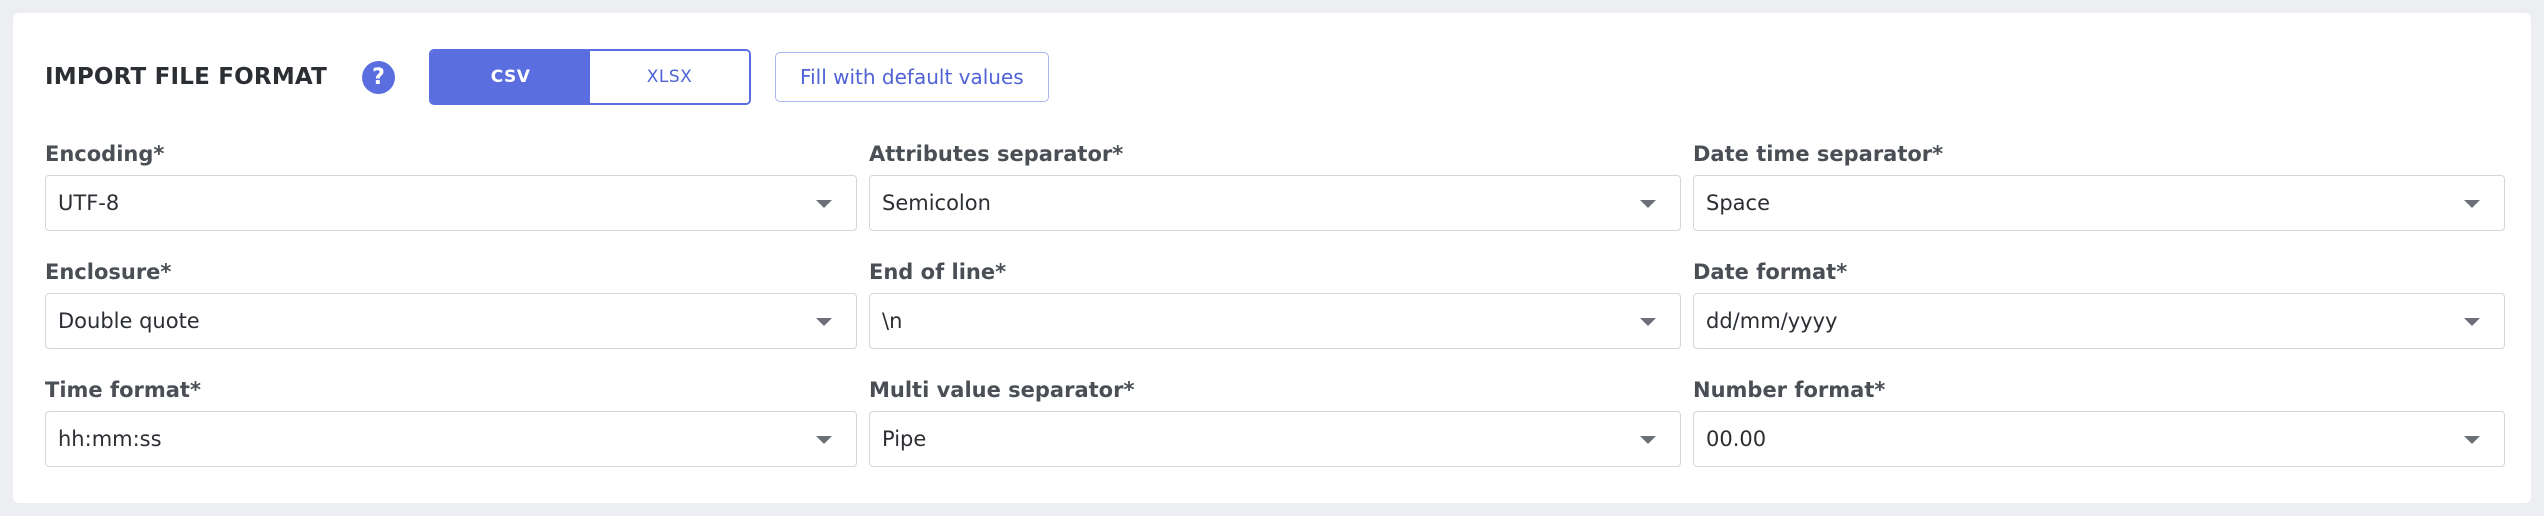 The height and width of the screenshot is (516, 2544). I want to click on field-multi-value-separator: Multi value separator* Pipe, so click(1275, 436).